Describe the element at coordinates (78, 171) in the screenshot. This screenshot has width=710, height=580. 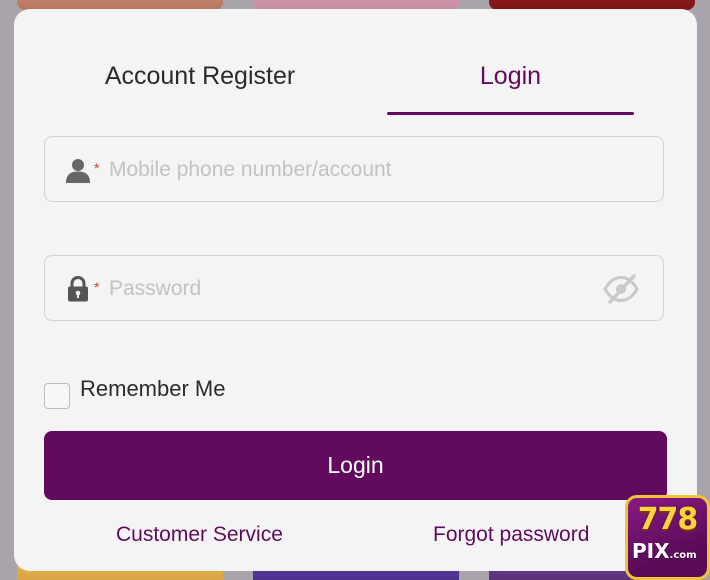
I see `user-icon` at that location.